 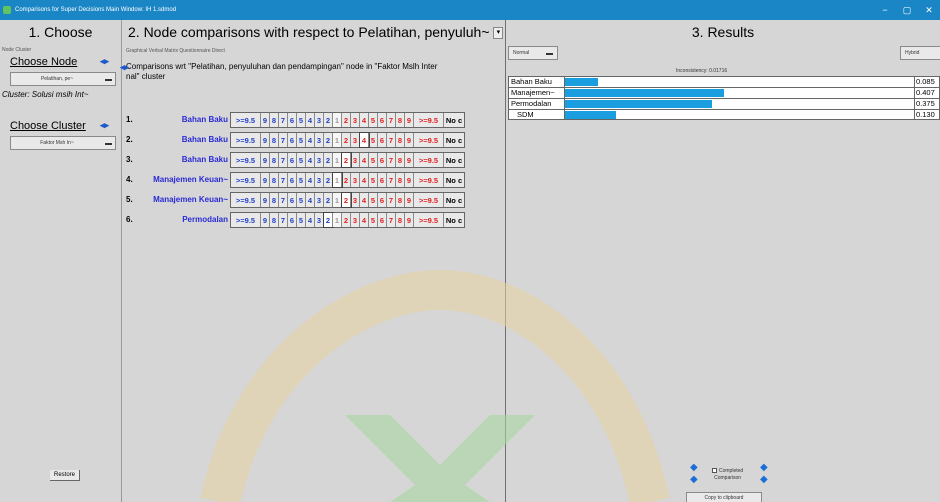 What do you see at coordinates (694, 467) in the screenshot?
I see `prev-arrow-icon: ◆` at bounding box center [694, 467].